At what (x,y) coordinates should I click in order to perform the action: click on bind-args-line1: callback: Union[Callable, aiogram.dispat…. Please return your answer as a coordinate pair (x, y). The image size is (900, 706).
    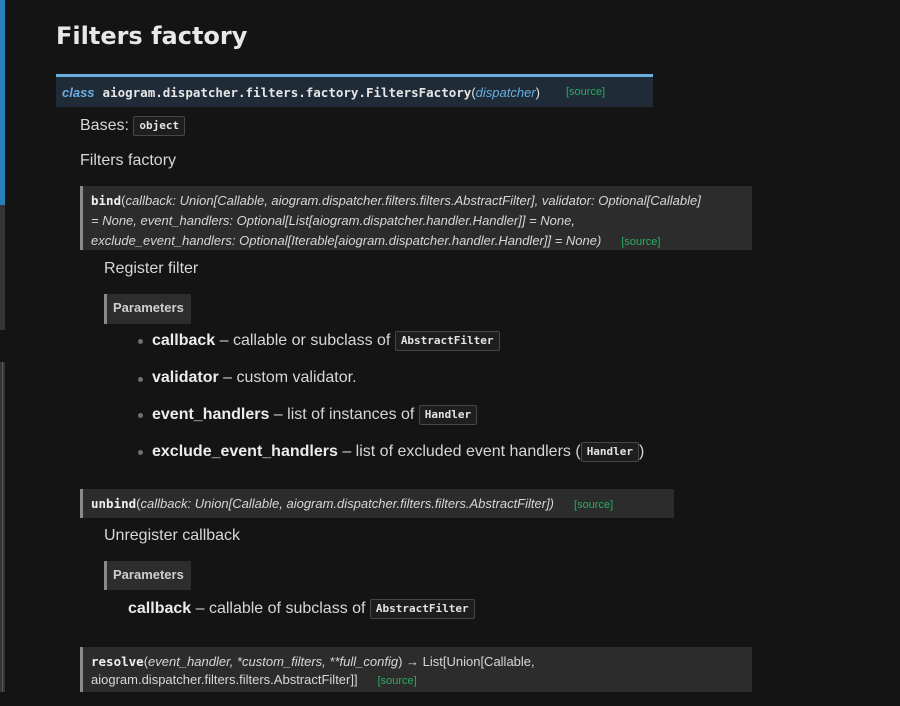
    Looking at the image, I should click on (413, 200).